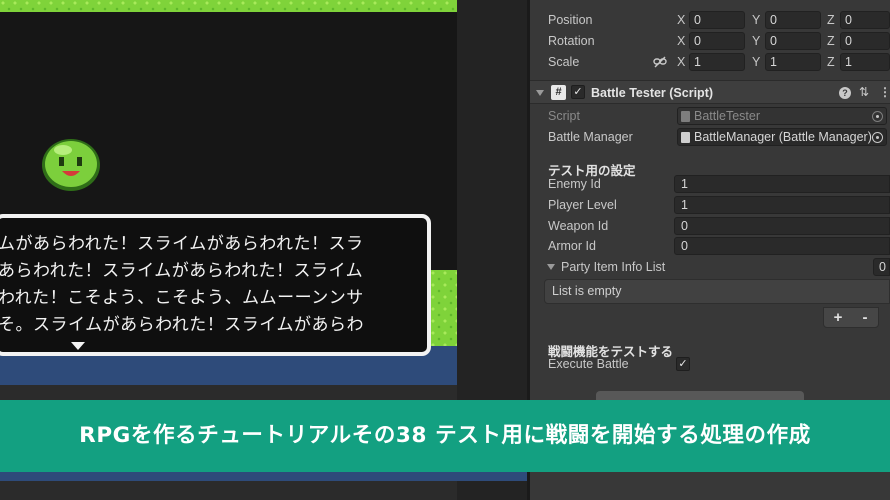 This screenshot has width=890, height=500. What do you see at coordinates (782, 116) in the screenshot?
I see `script-reference-field: BattleTester` at bounding box center [782, 116].